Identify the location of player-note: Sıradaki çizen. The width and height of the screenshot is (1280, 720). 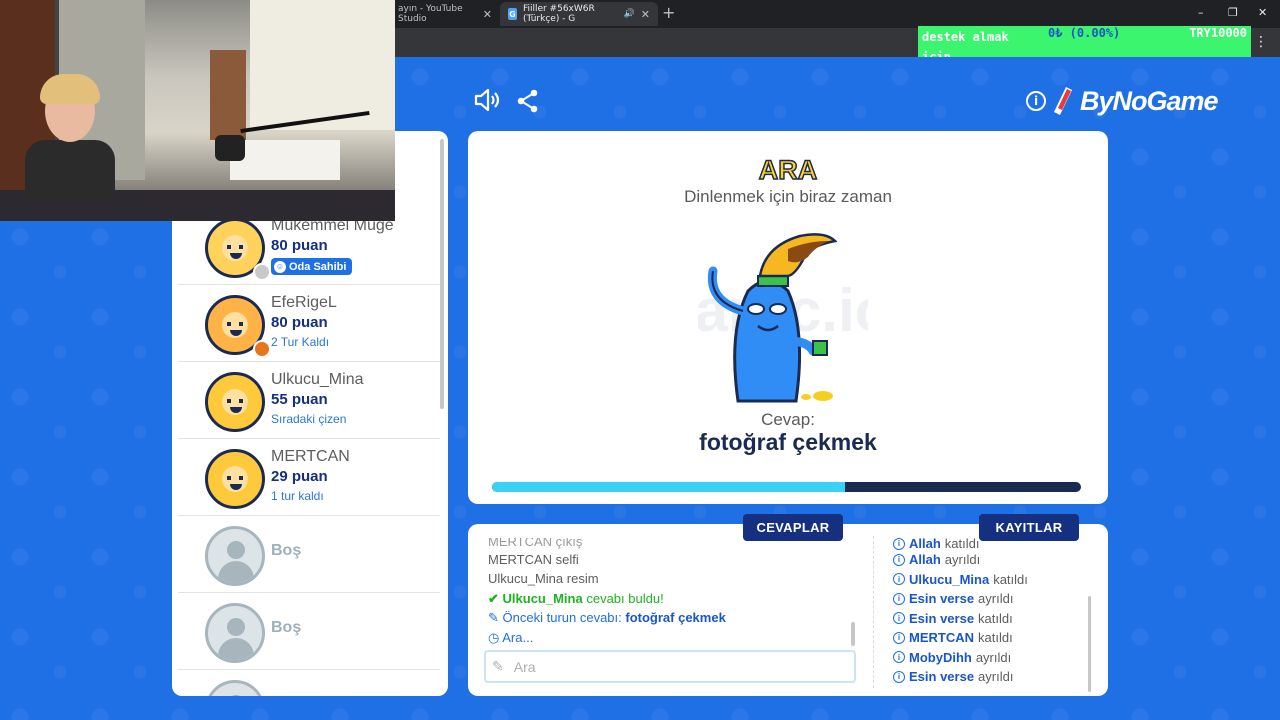
(309, 419).